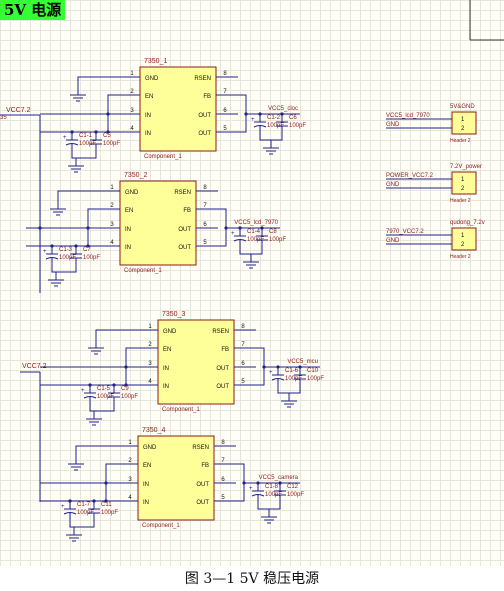 The image size is (504, 591). What do you see at coordinates (252, 579) in the screenshot?
I see `figure-caption: 图 3—1 5V 稳压电源` at bounding box center [252, 579].